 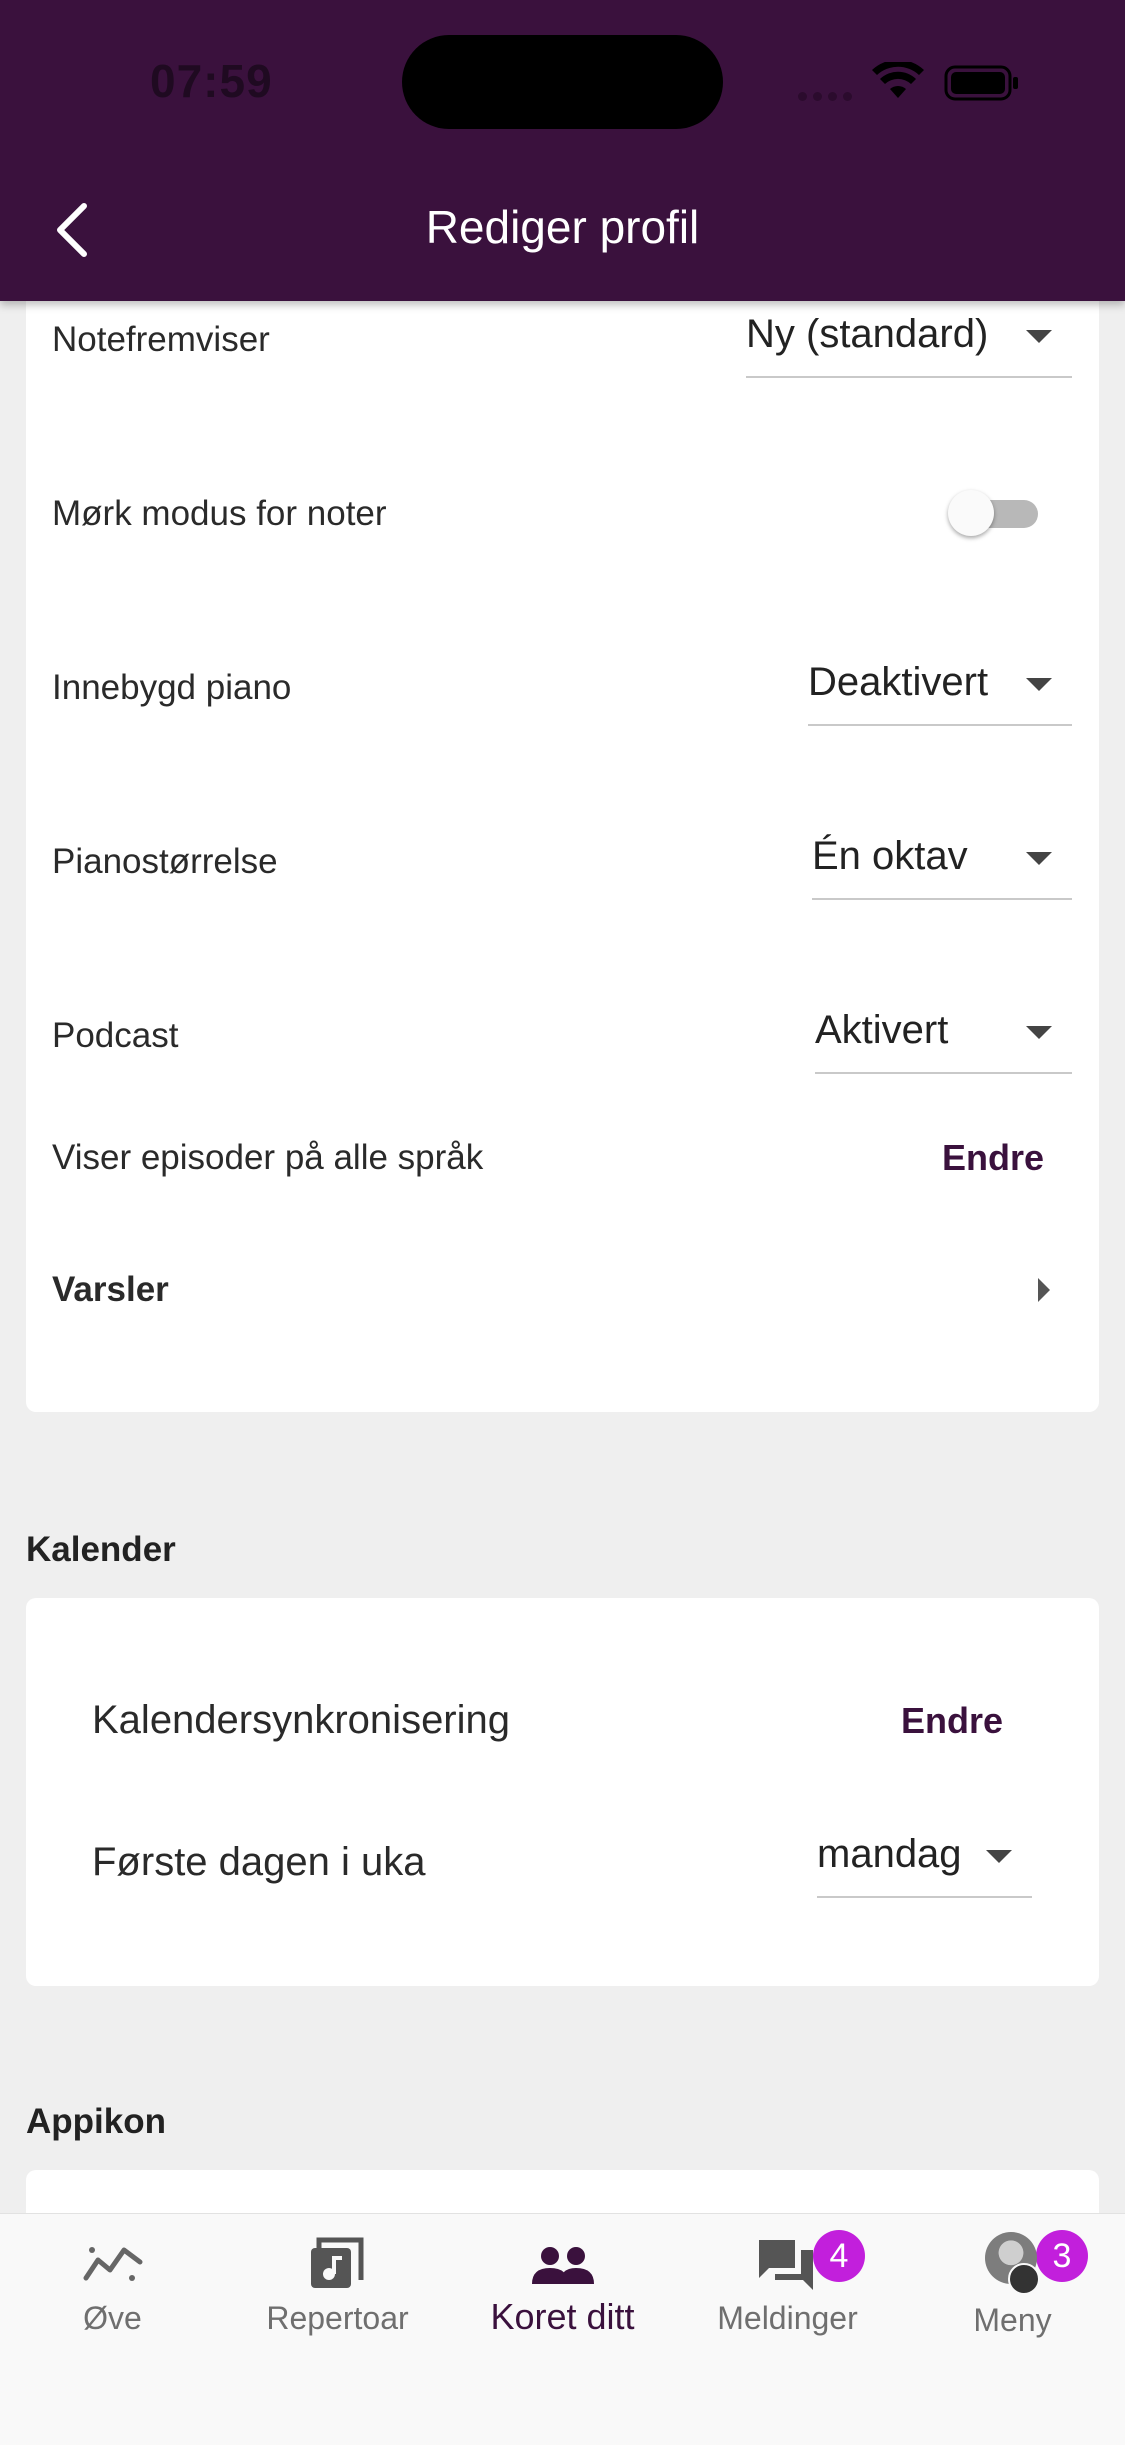 What do you see at coordinates (110, 1290) in the screenshot?
I see `notifications-label: Varsler` at bounding box center [110, 1290].